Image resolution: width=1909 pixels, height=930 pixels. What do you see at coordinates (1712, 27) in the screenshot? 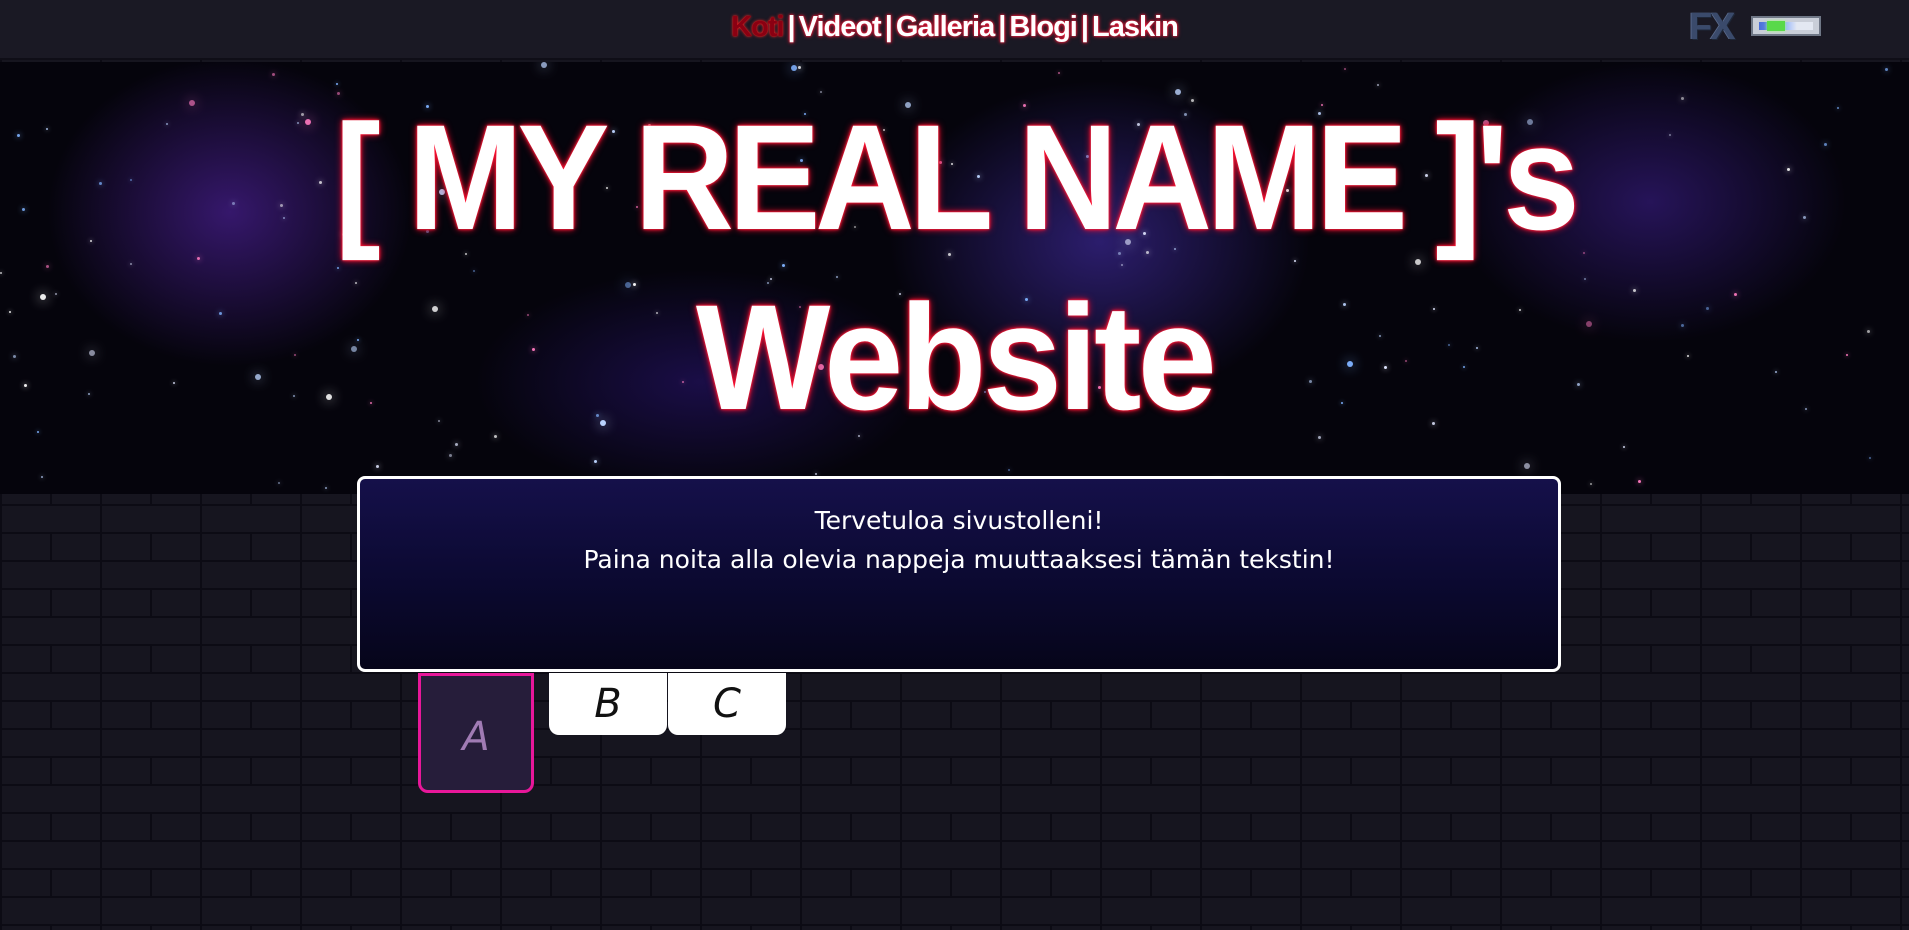
I see `fx-label: FX` at bounding box center [1712, 27].